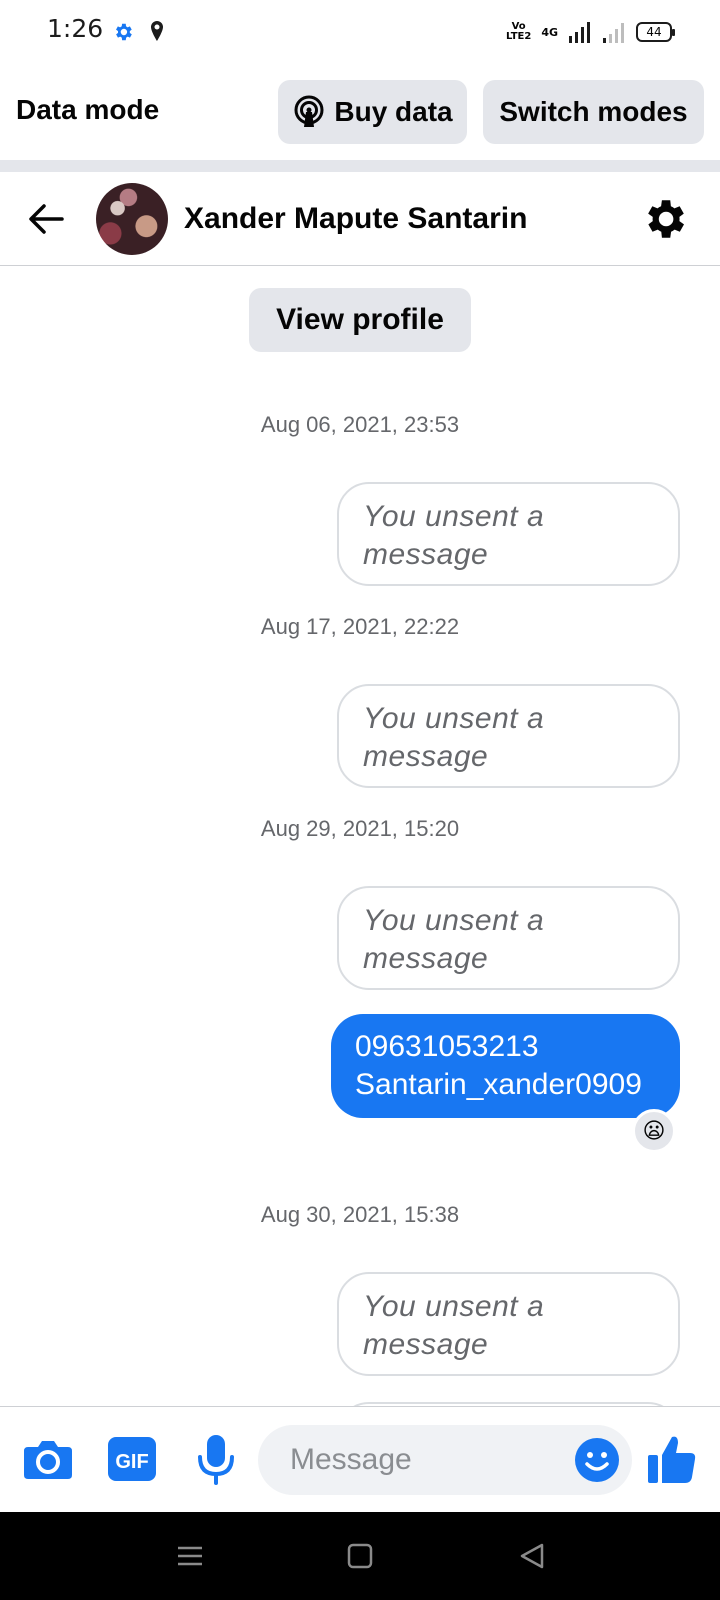 The image size is (720, 1600). I want to click on buy-data-button: Buy data, so click(372, 112).